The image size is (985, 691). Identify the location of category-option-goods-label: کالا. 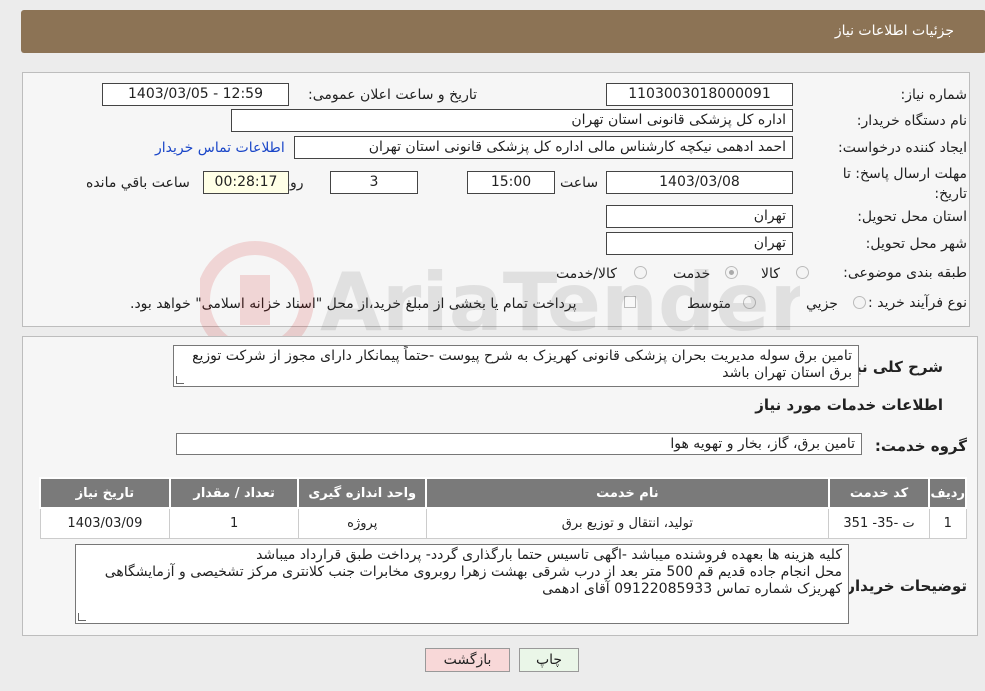
(770, 274).